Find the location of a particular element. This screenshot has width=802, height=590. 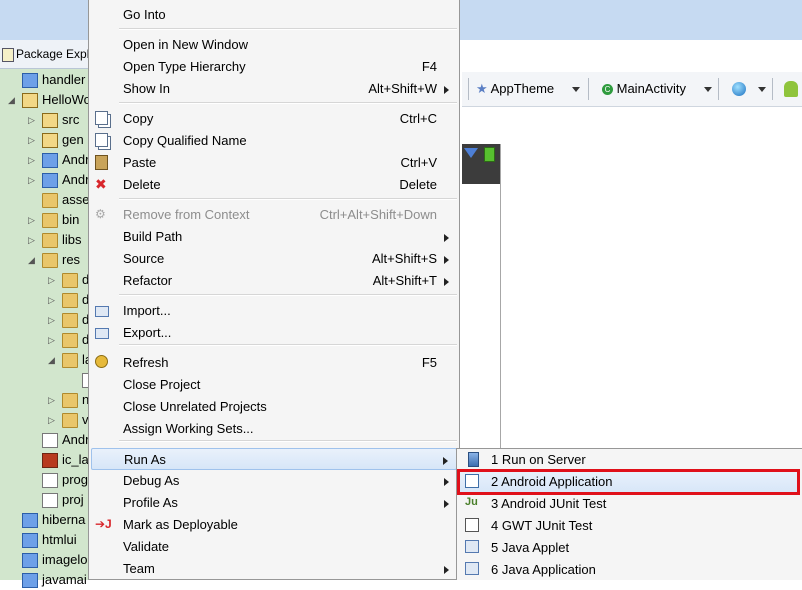

theme-label: AppTheme is located at coordinates (522, 88).